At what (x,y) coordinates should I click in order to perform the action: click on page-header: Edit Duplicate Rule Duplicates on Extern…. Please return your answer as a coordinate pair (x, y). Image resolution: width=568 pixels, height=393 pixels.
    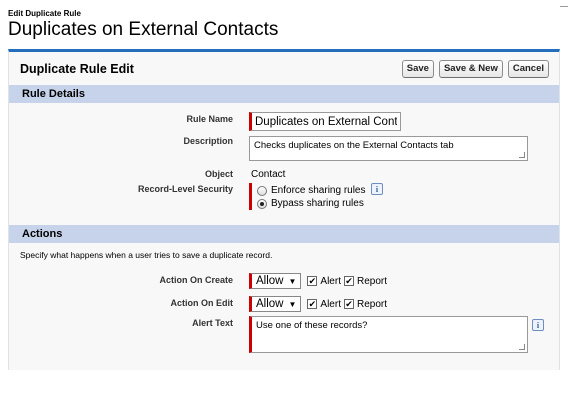
    Looking at the image, I should click on (143, 25).